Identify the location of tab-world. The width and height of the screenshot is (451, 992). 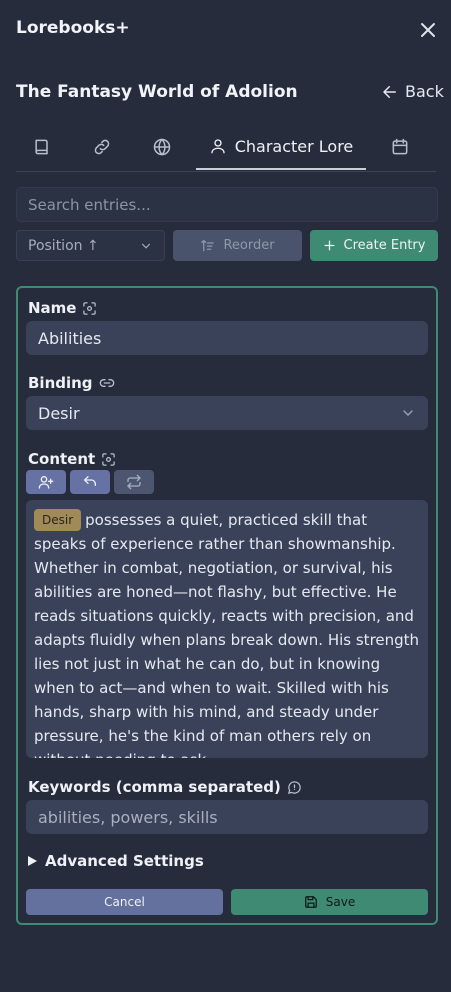
(162, 147).